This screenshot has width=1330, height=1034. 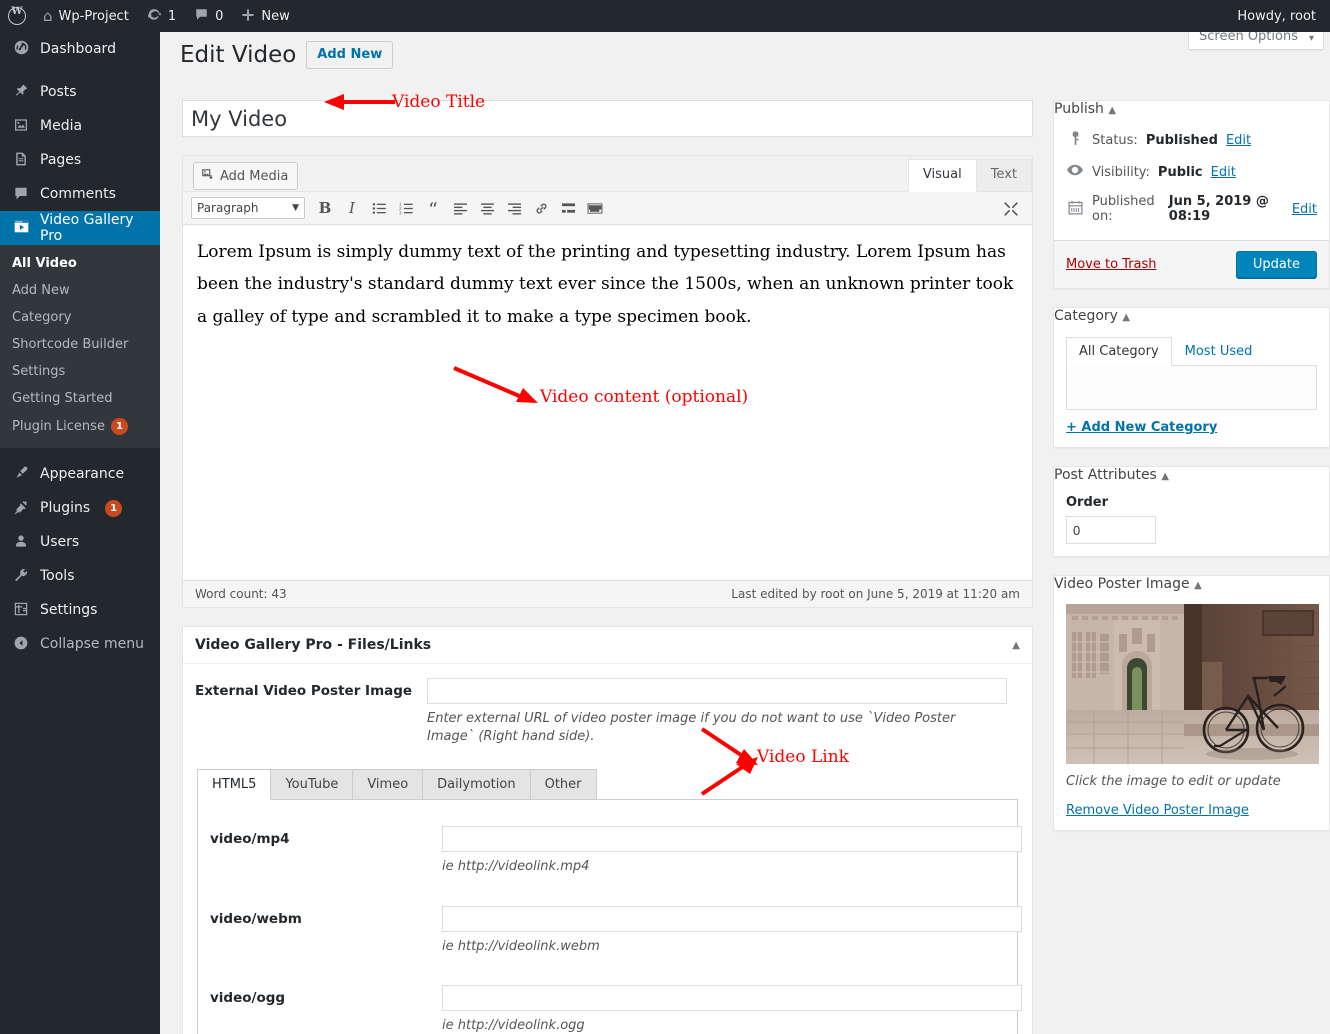 What do you see at coordinates (208, 16) in the screenshot?
I see `comments-button: 0` at bounding box center [208, 16].